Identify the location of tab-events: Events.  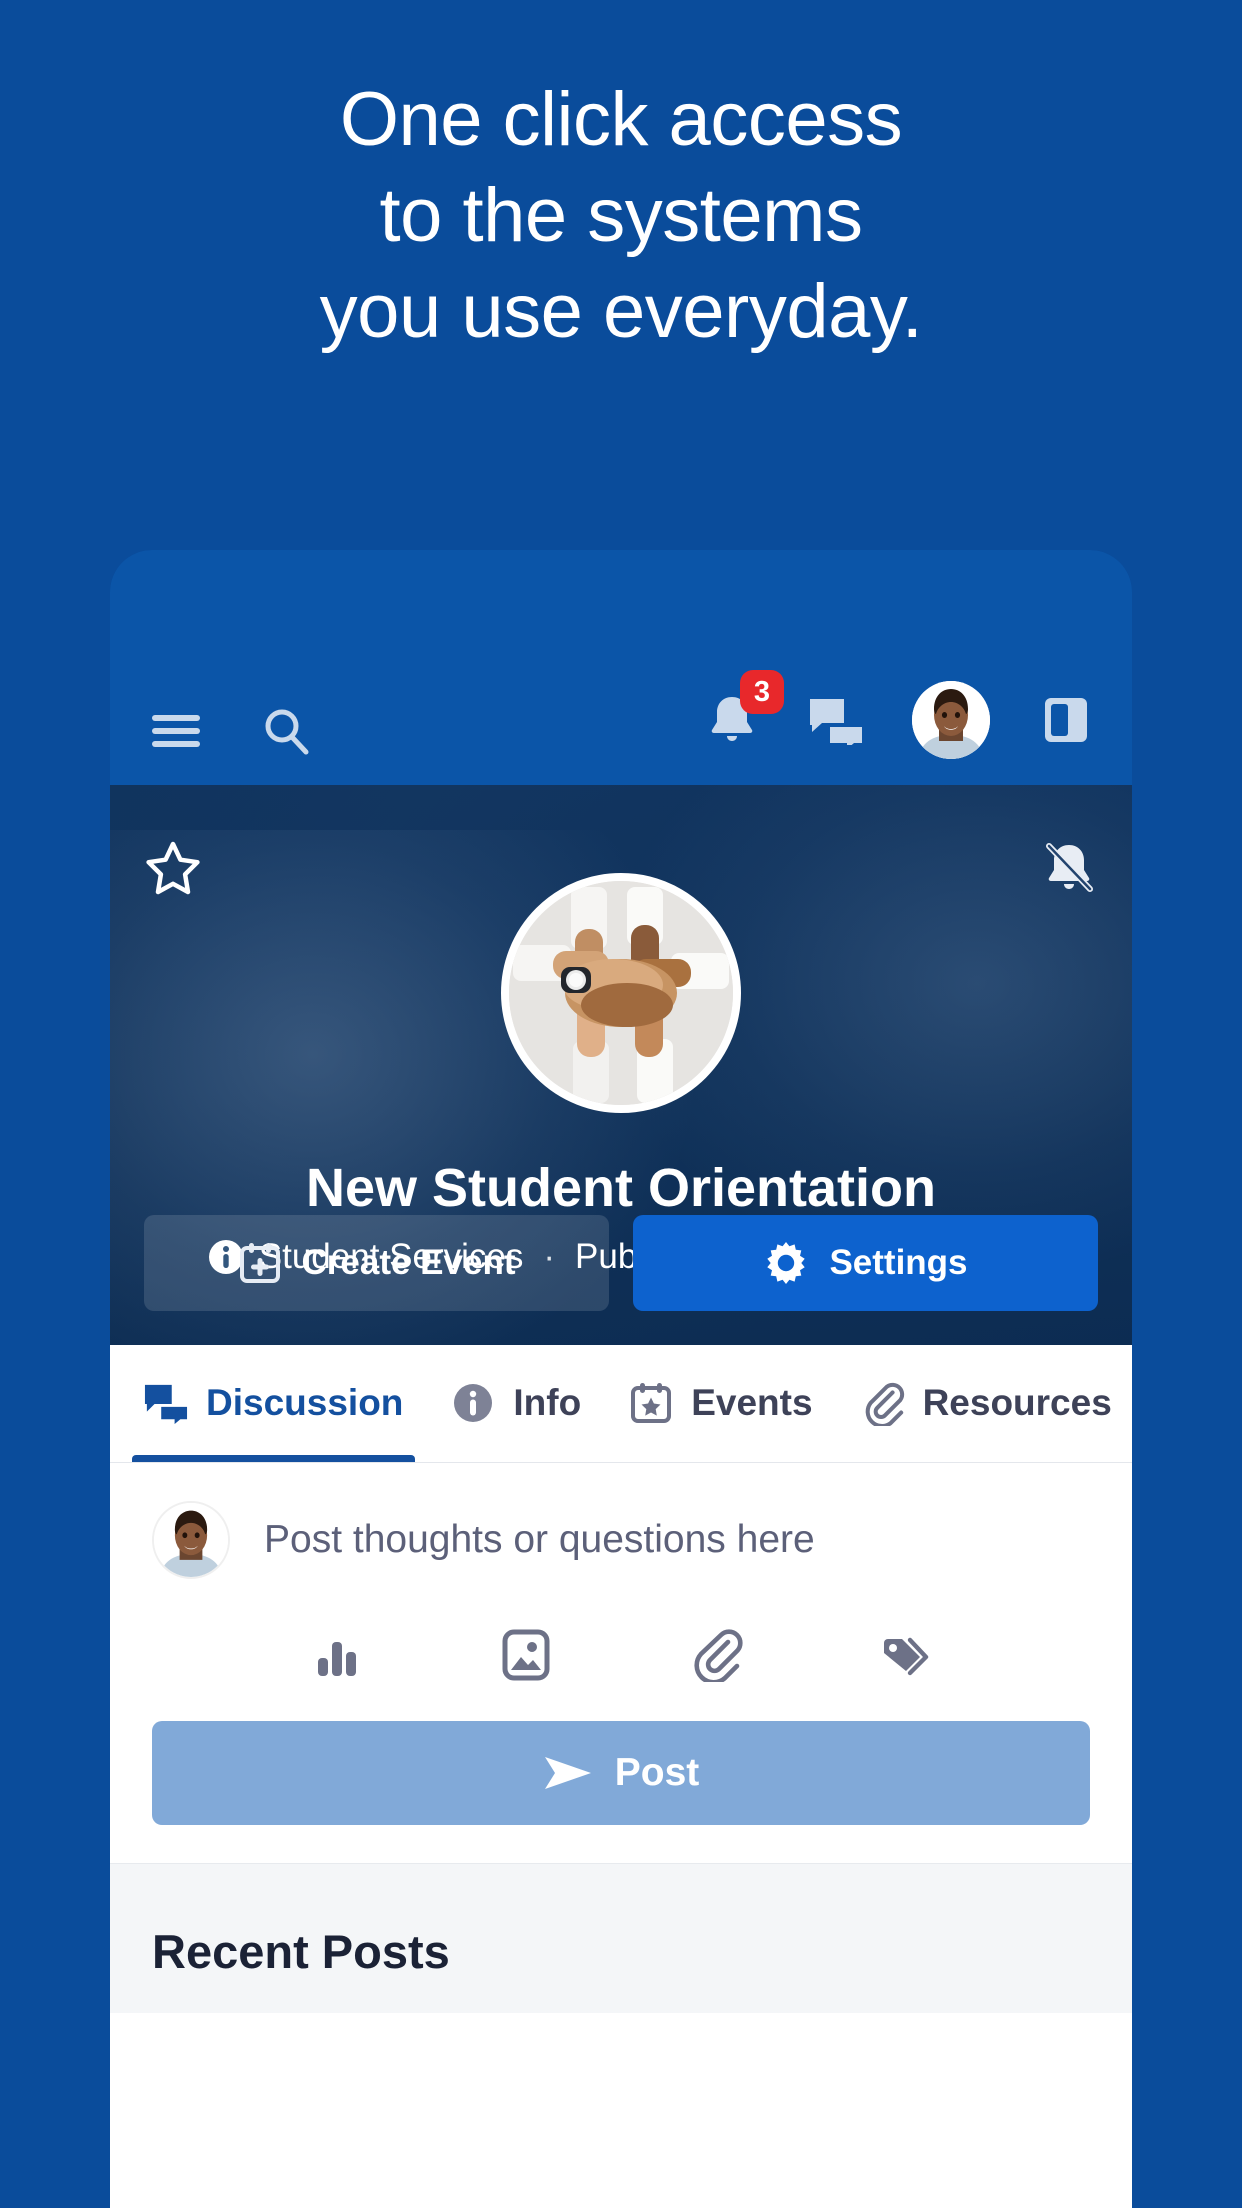
(720, 1403).